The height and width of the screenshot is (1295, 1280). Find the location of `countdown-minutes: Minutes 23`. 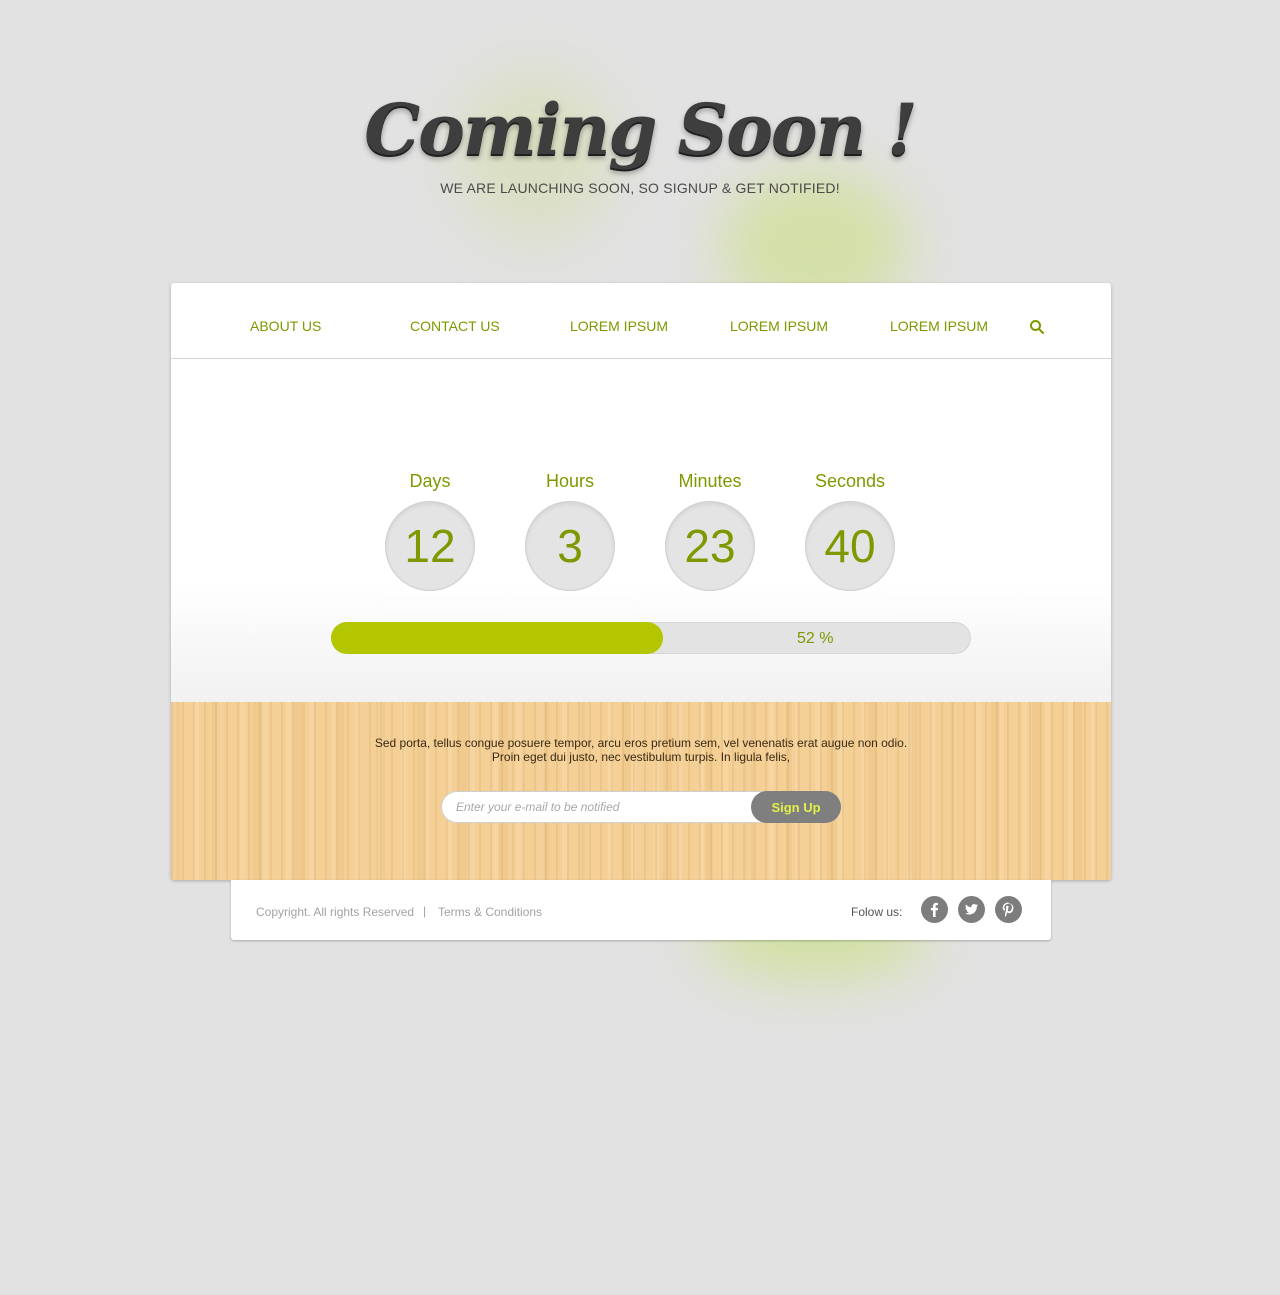

countdown-minutes: Minutes 23 is located at coordinates (710, 530).